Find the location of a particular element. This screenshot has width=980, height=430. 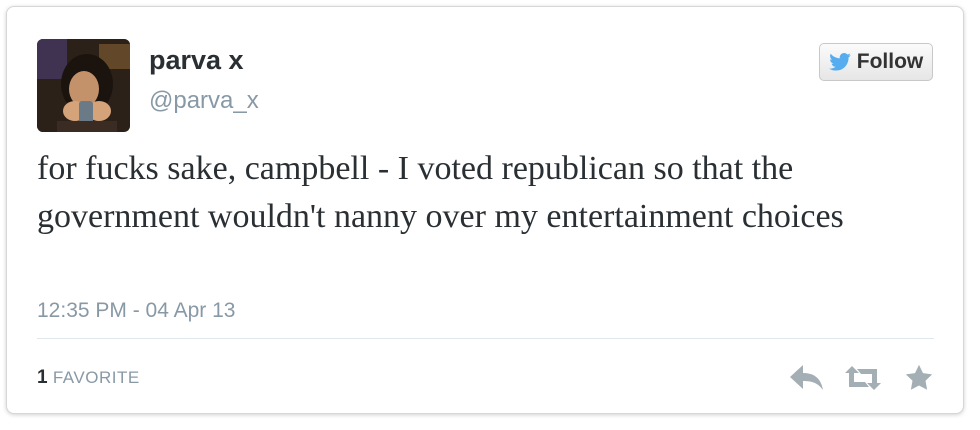

favorites-count: 1 is located at coordinates (42, 377).